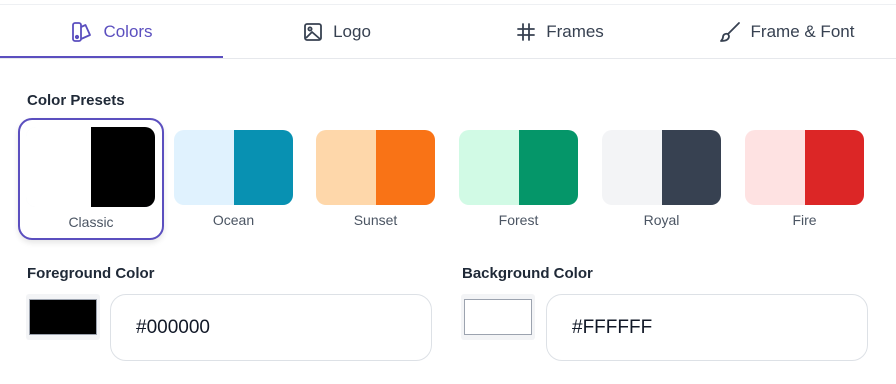  Describe the element at coordinates (271, 327) in the screenshot. I see `foreground-hex-input: #000000` at that location.